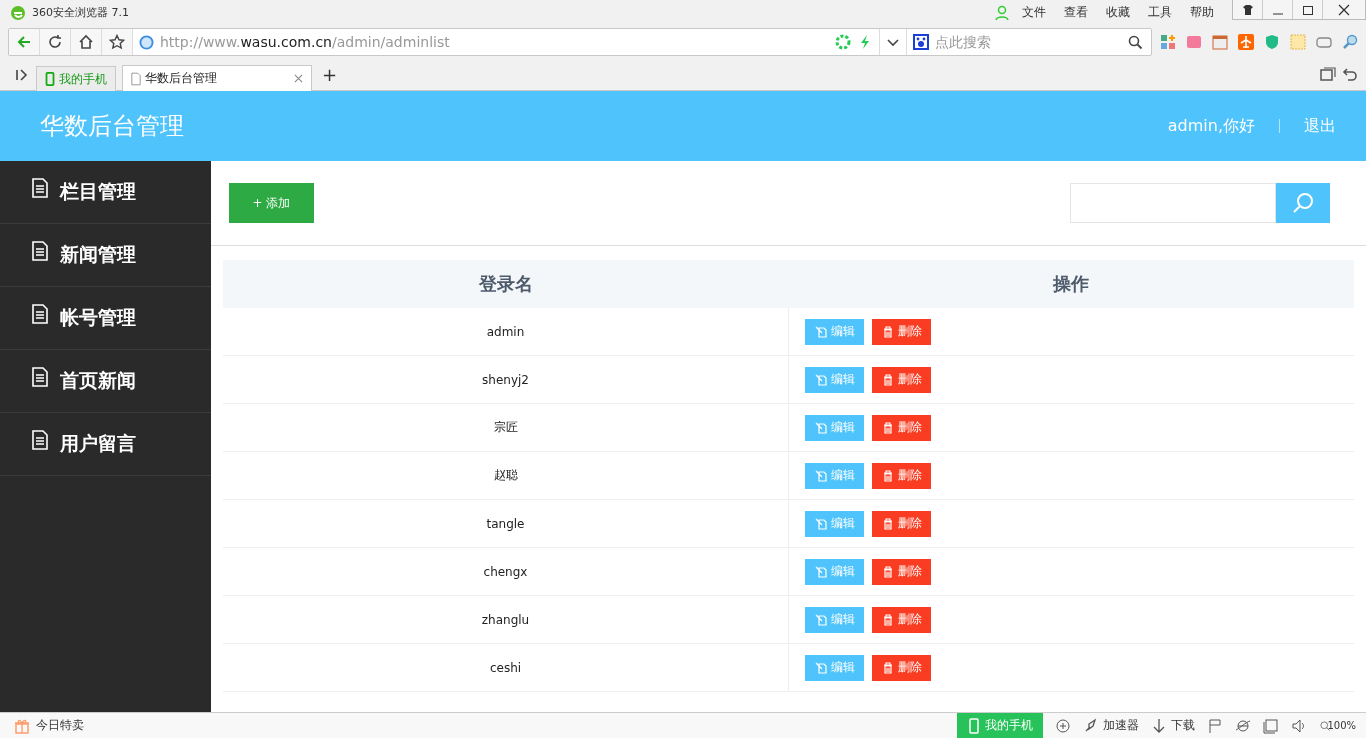  I want to click on menu-item: 查看, so click(1076, 12).